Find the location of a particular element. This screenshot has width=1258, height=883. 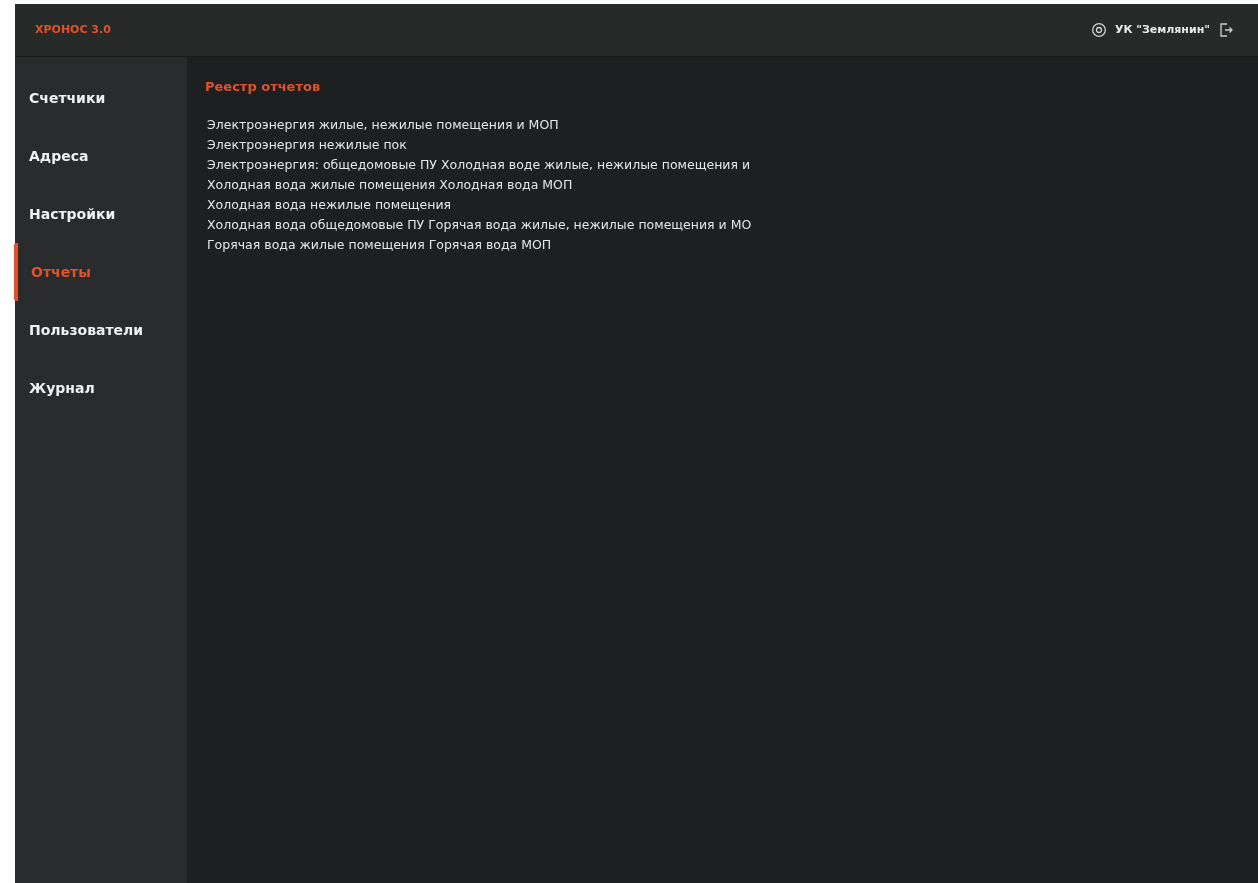

app-logo: ХРОНОС 3.0 is located at coordinates (73, 29).